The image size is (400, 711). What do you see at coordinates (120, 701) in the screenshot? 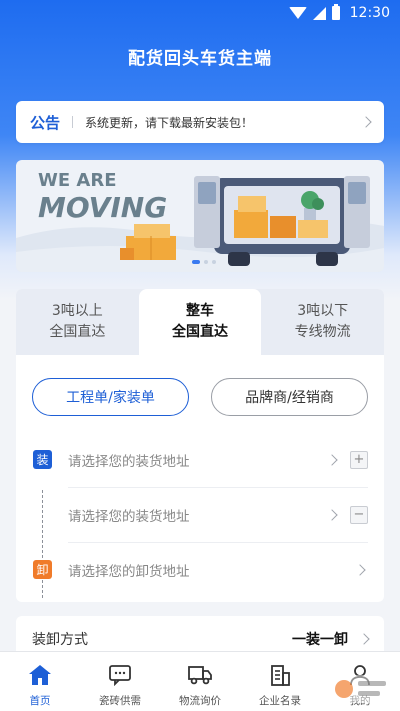
I see `tabbar-label: 瓷砖供需` at bounding box center [120, 701].